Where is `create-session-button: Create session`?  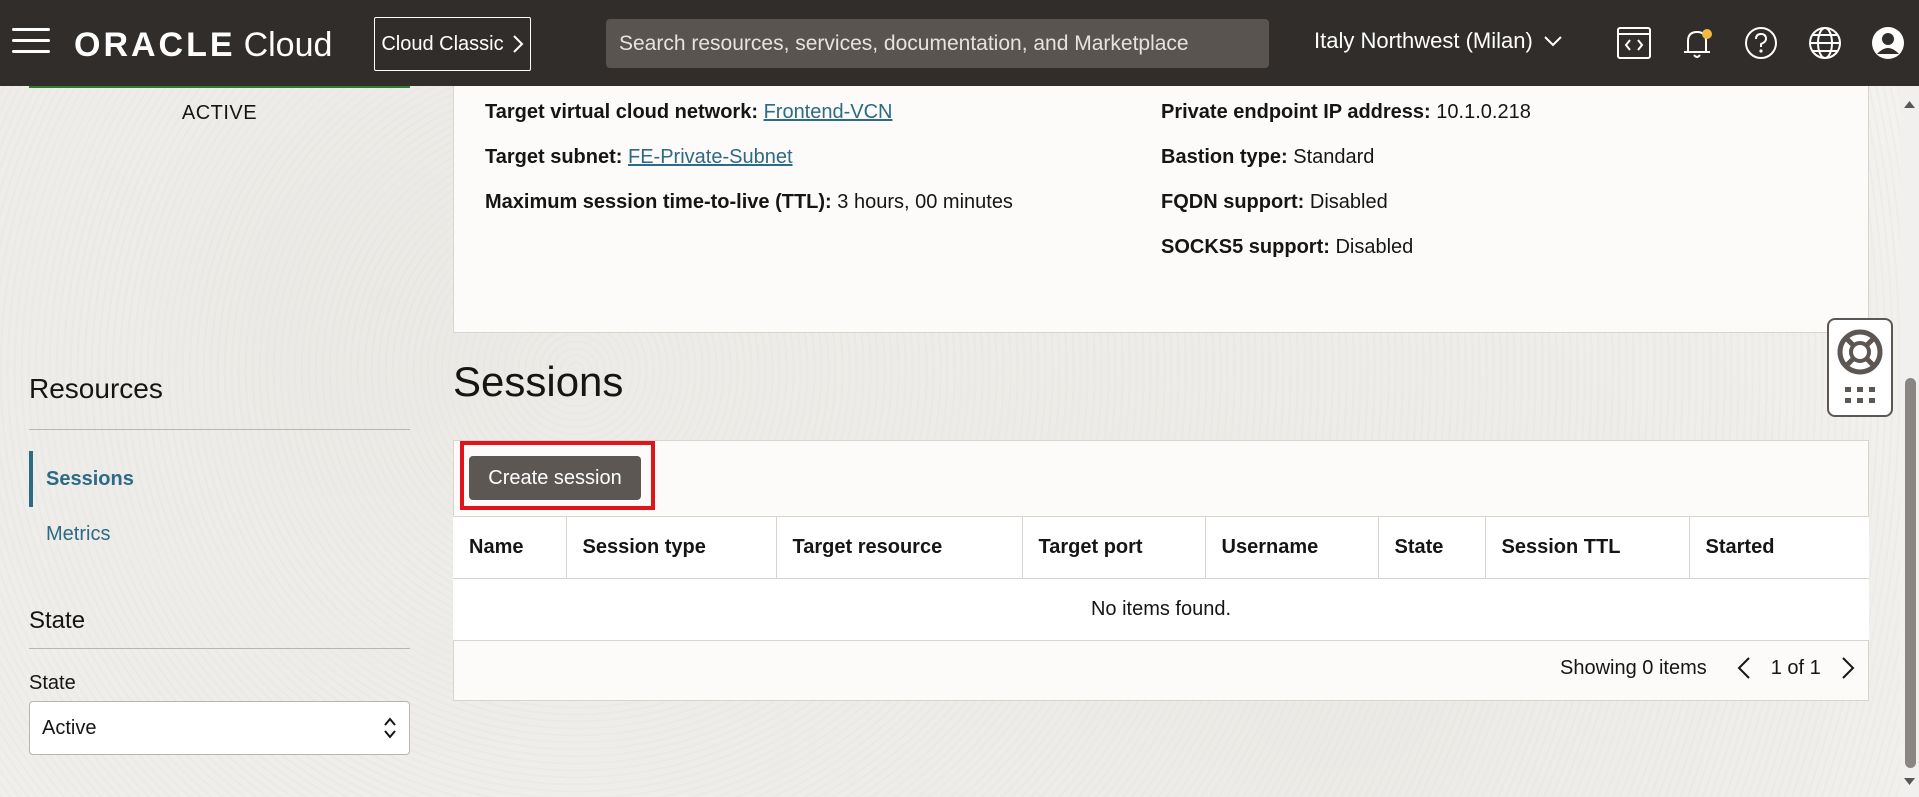 create-session-button: Create session is located at coordinates (555, 478).